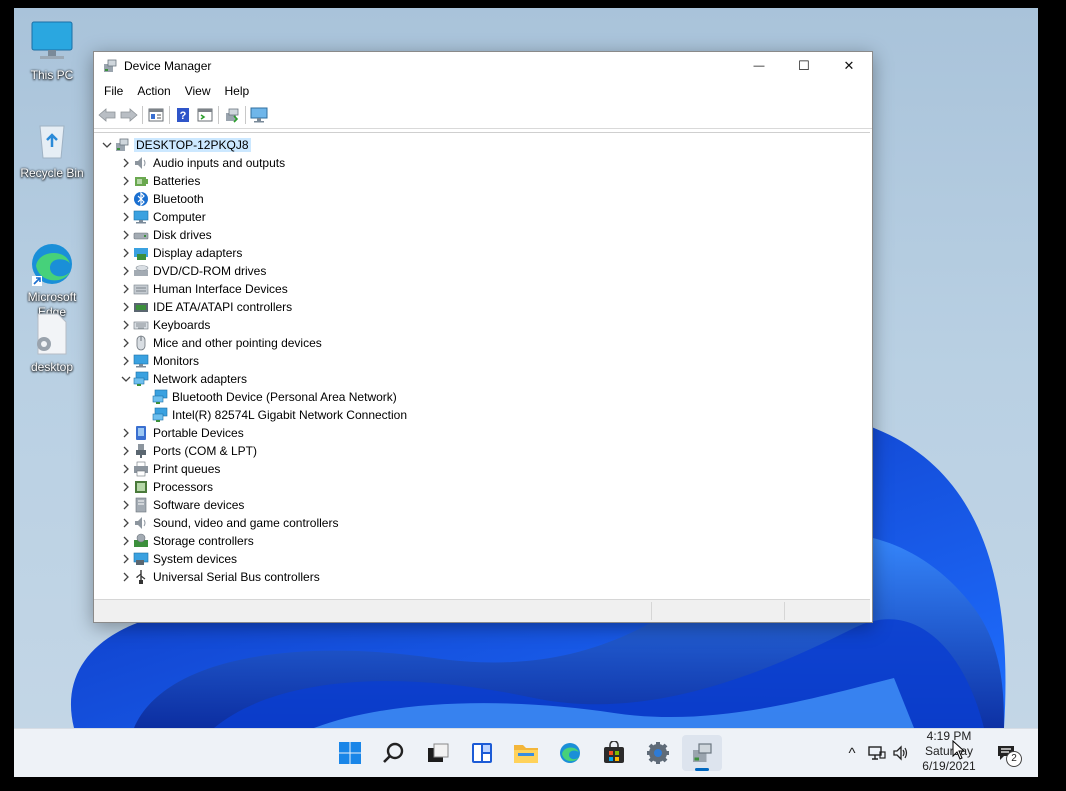 The width and height of the screenshot is (1066, 791). What do you see at coordinates (205, 307) in the screenshot?
I see `tree-category-node: IDE ATA/ATAPI controllers` at bounding box center [205, 307].